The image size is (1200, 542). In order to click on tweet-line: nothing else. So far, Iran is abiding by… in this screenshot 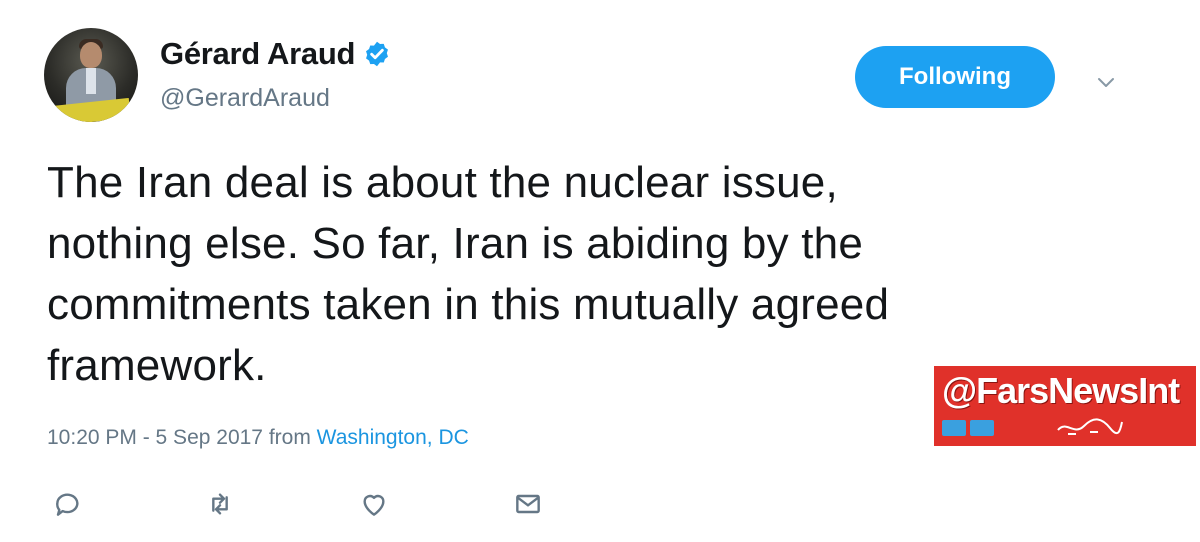, I will do `click(455, 243)`.